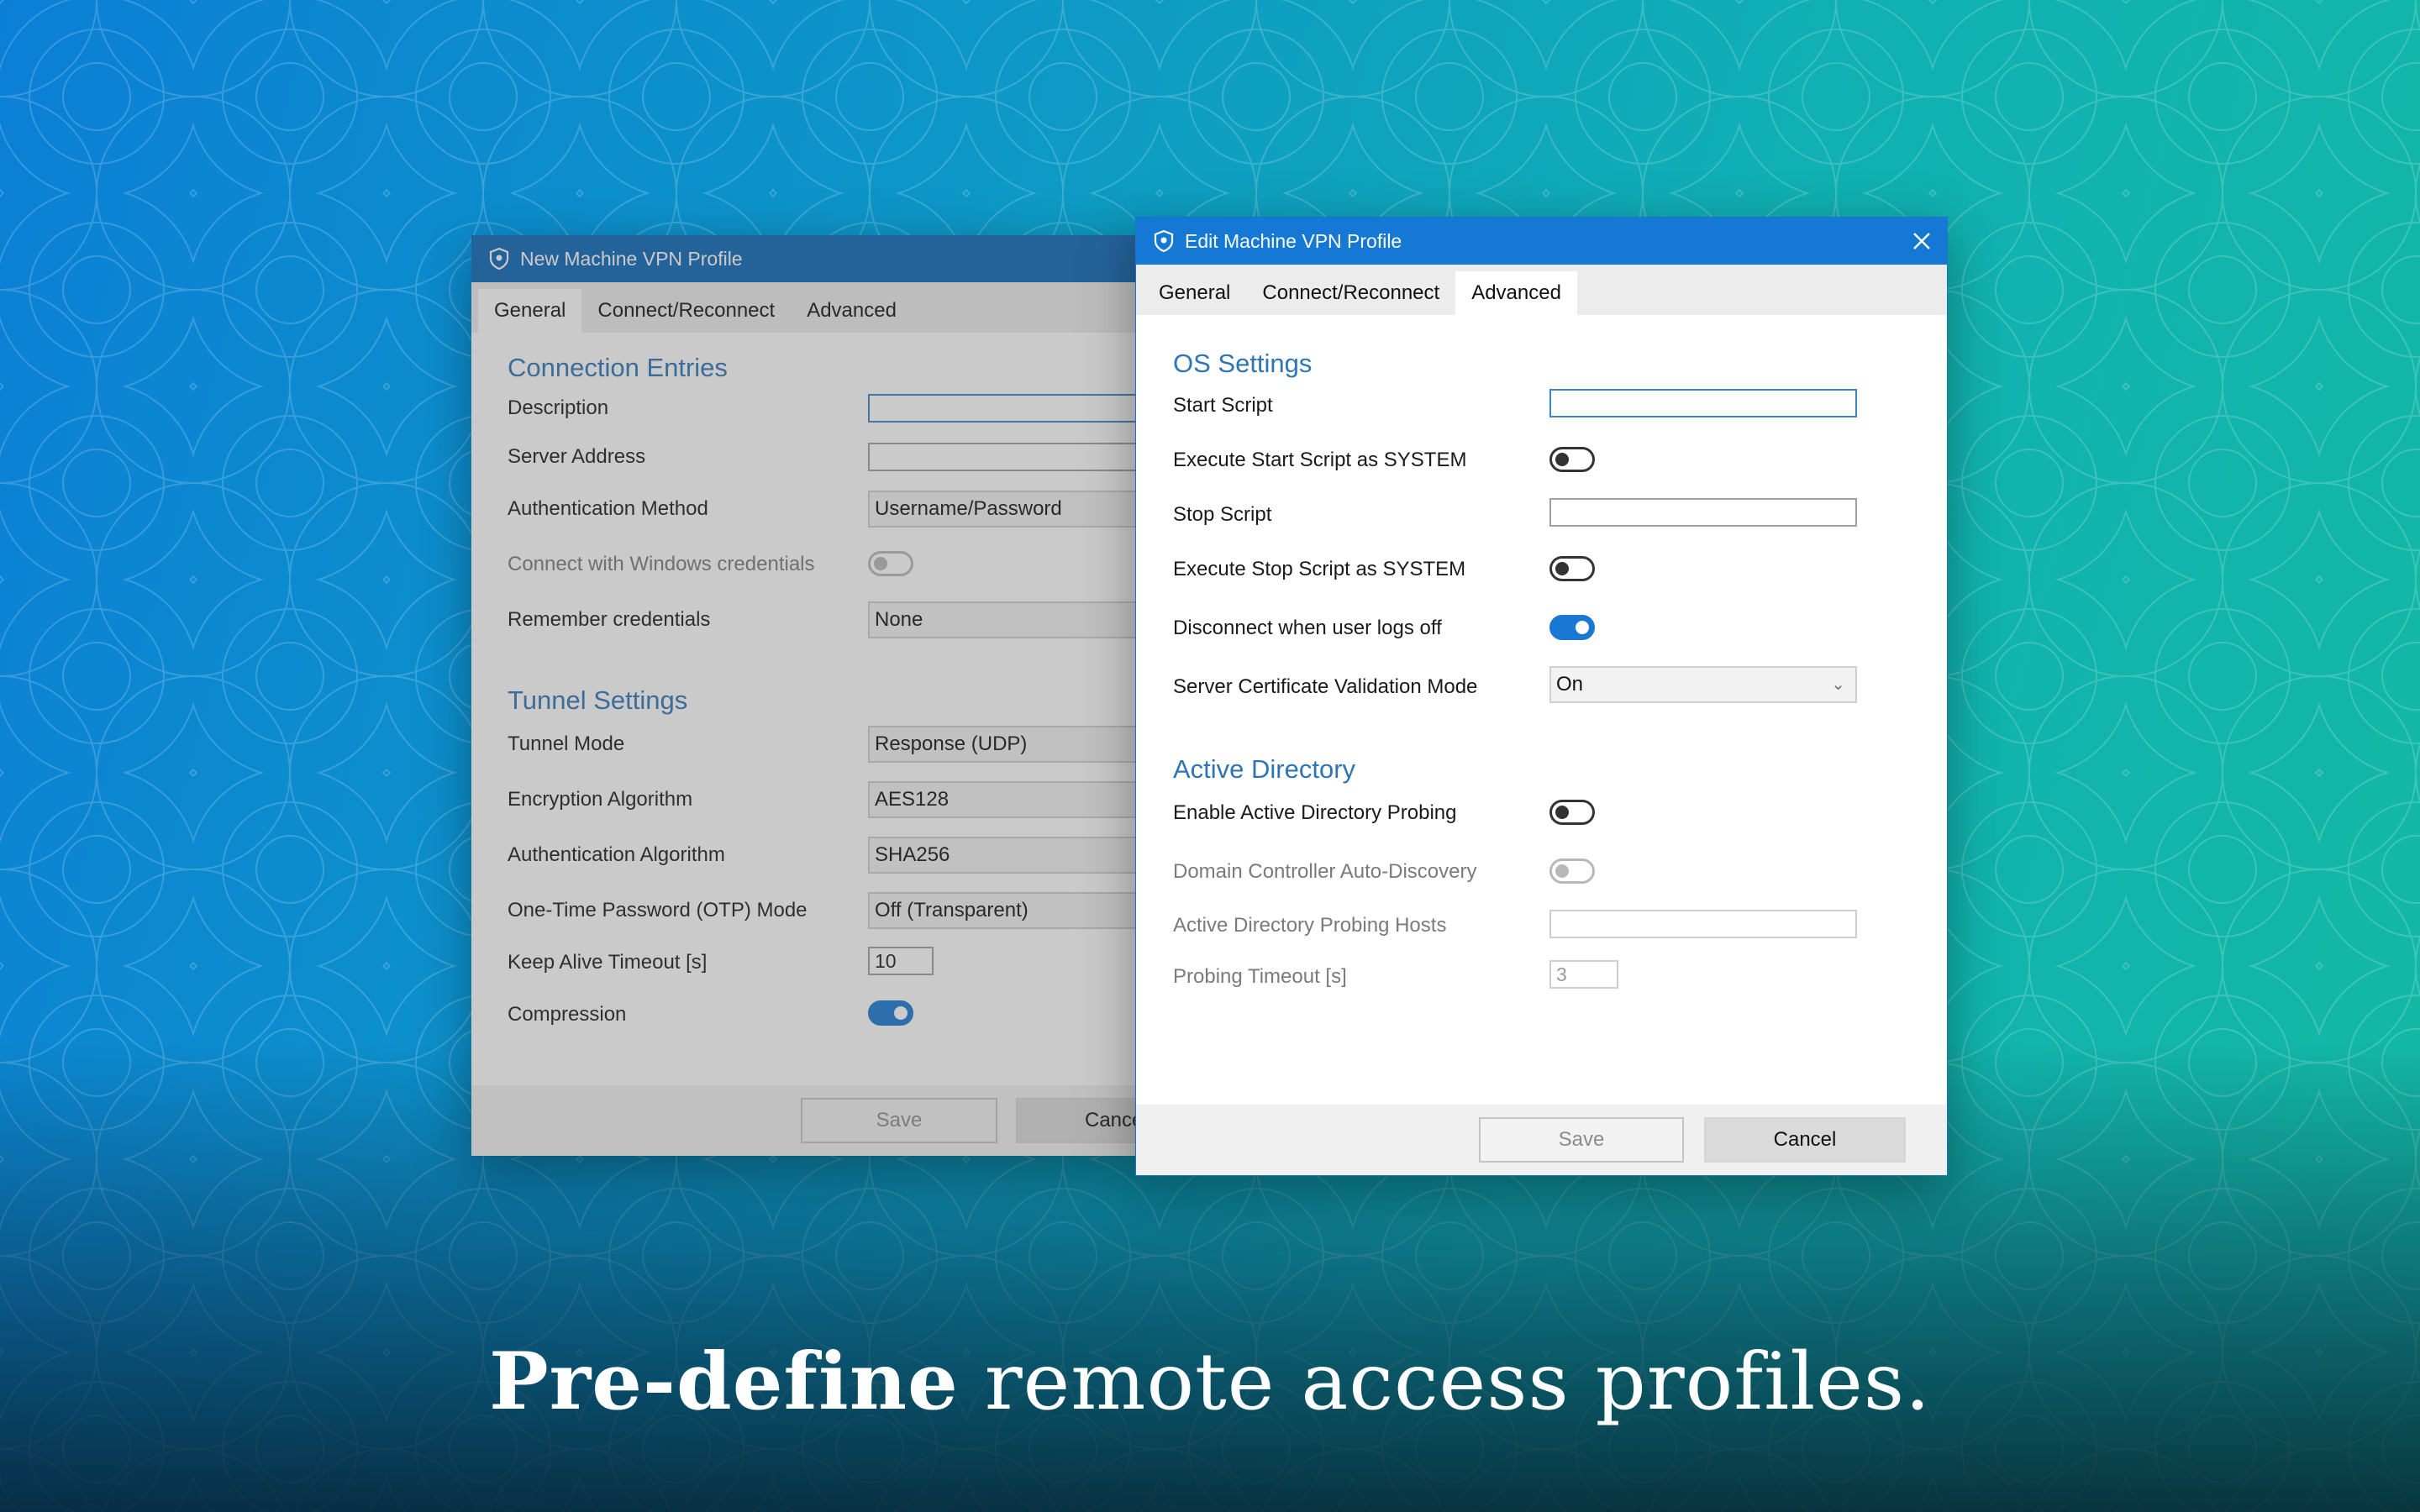 Image resolution: width=2420 pixels, height=1512 pixels. What do you see at coordinates (1011, 457) in the screenshot?
I see `server-address-input` at bounding box center [1011, 457].